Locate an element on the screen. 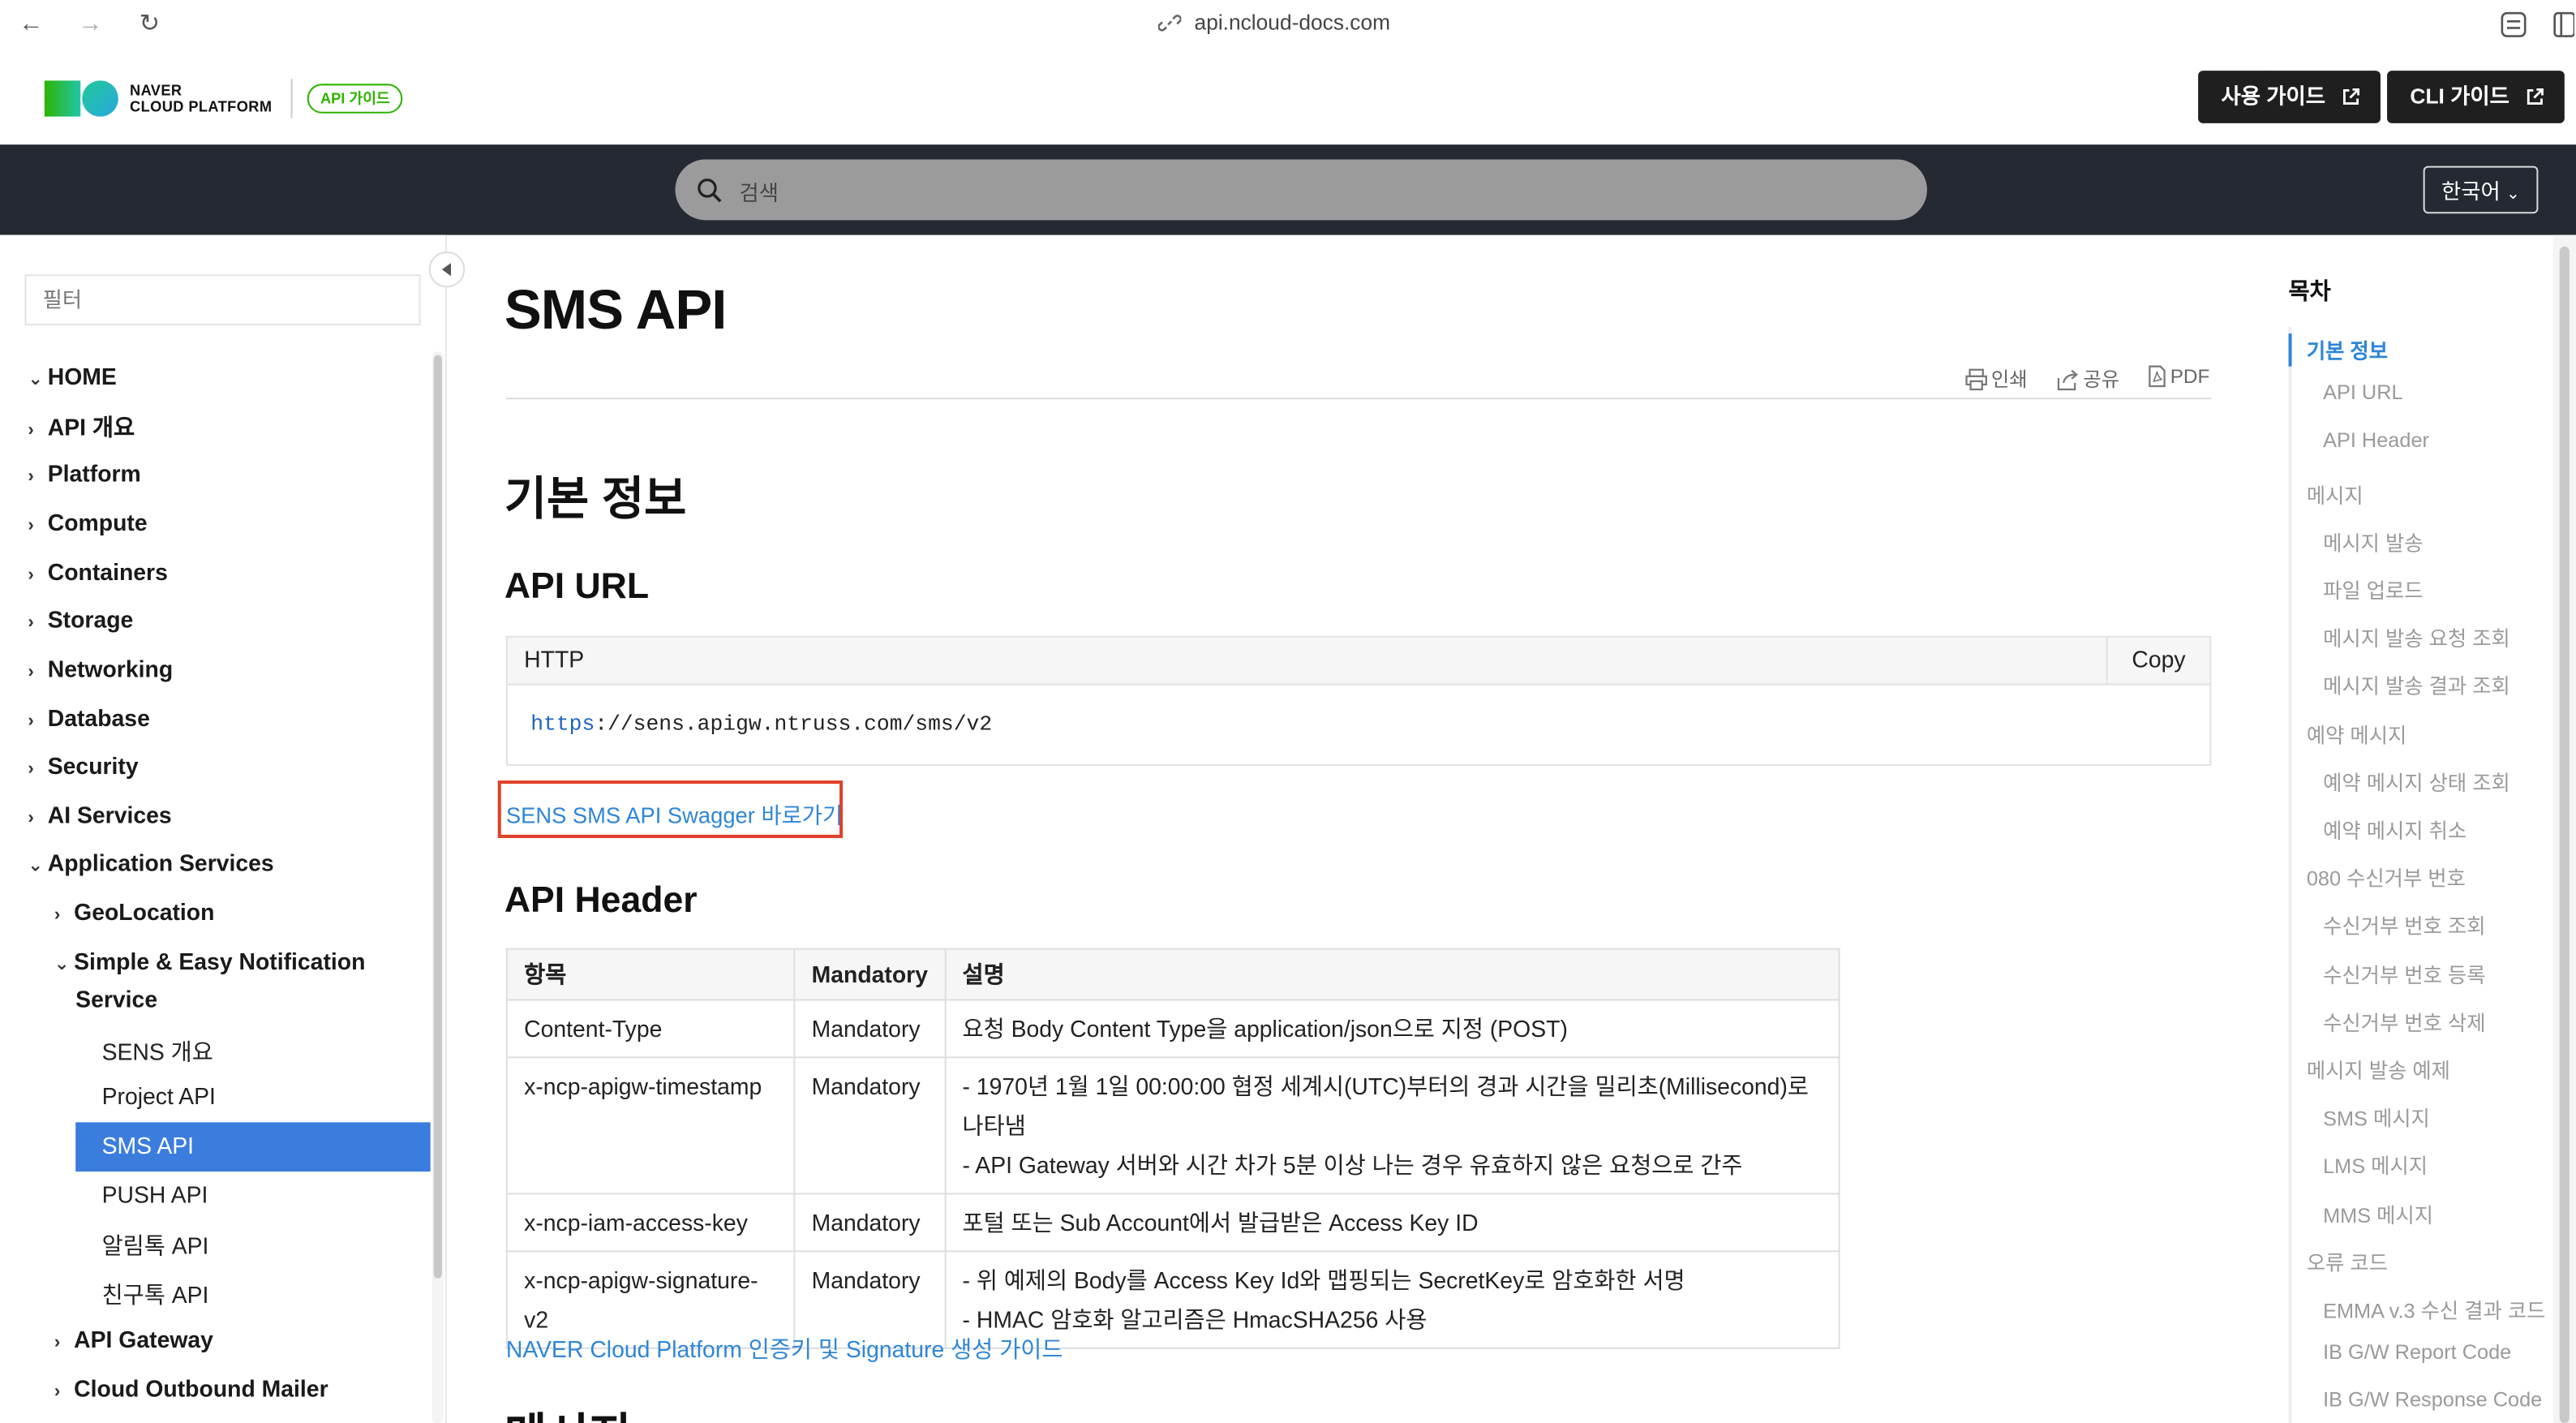 The width and height of the screenshot is (2576, 1423). sidebar-item-project-api: Project API is located at coordinates (159, 1096).